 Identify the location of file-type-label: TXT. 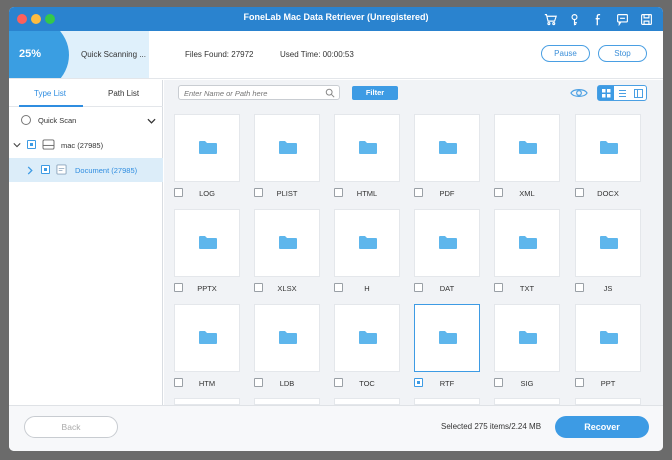
(527, 288).